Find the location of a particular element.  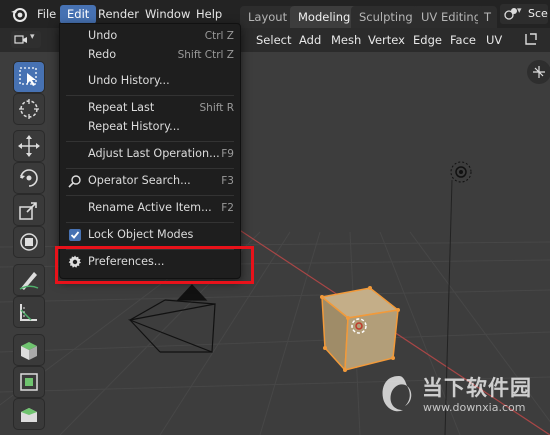

measure-icon is located at coordinates (28, 312).